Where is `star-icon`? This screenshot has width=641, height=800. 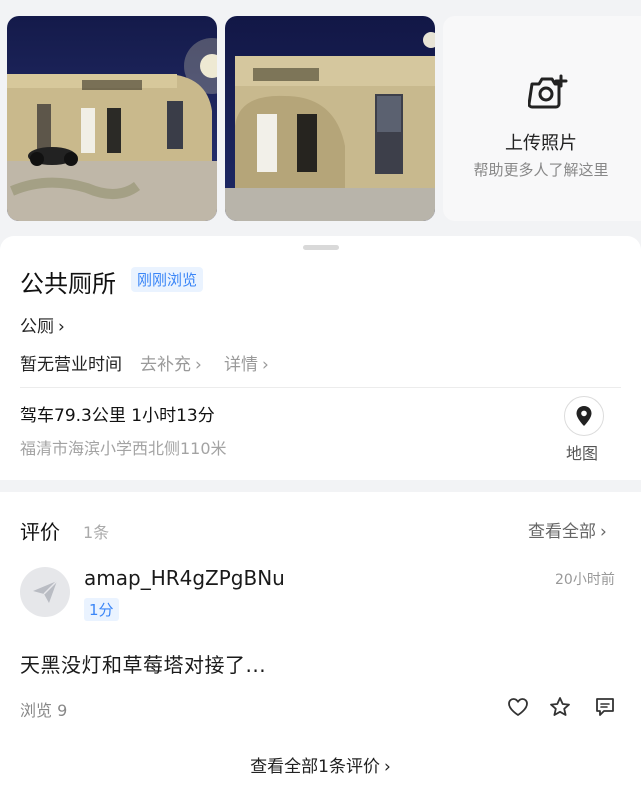
star-icon is located at coordinates (560, 707).